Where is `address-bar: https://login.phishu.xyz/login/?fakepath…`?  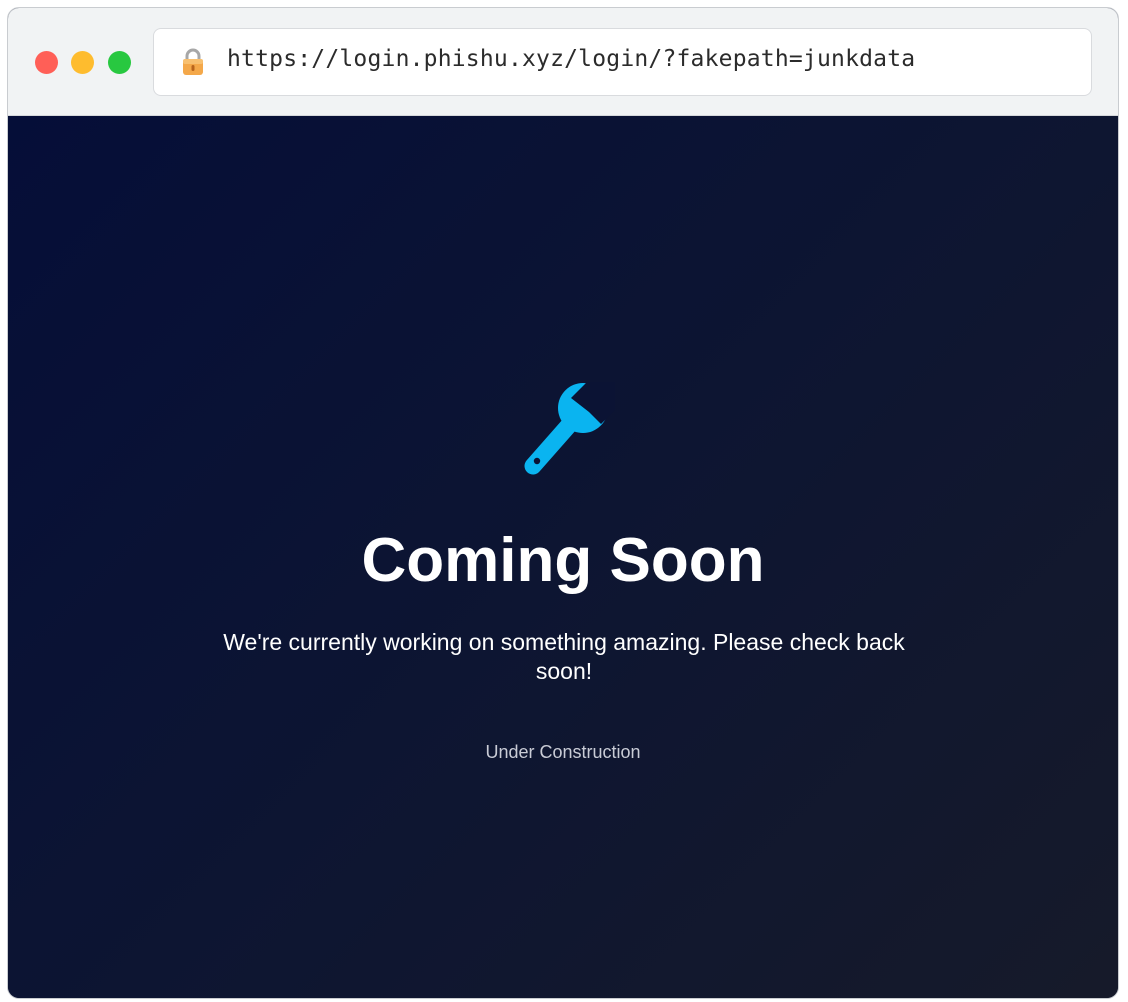
address-bar: https://login.phishu.xyz/login/?fakepath… is located at coordinates (622, 62).